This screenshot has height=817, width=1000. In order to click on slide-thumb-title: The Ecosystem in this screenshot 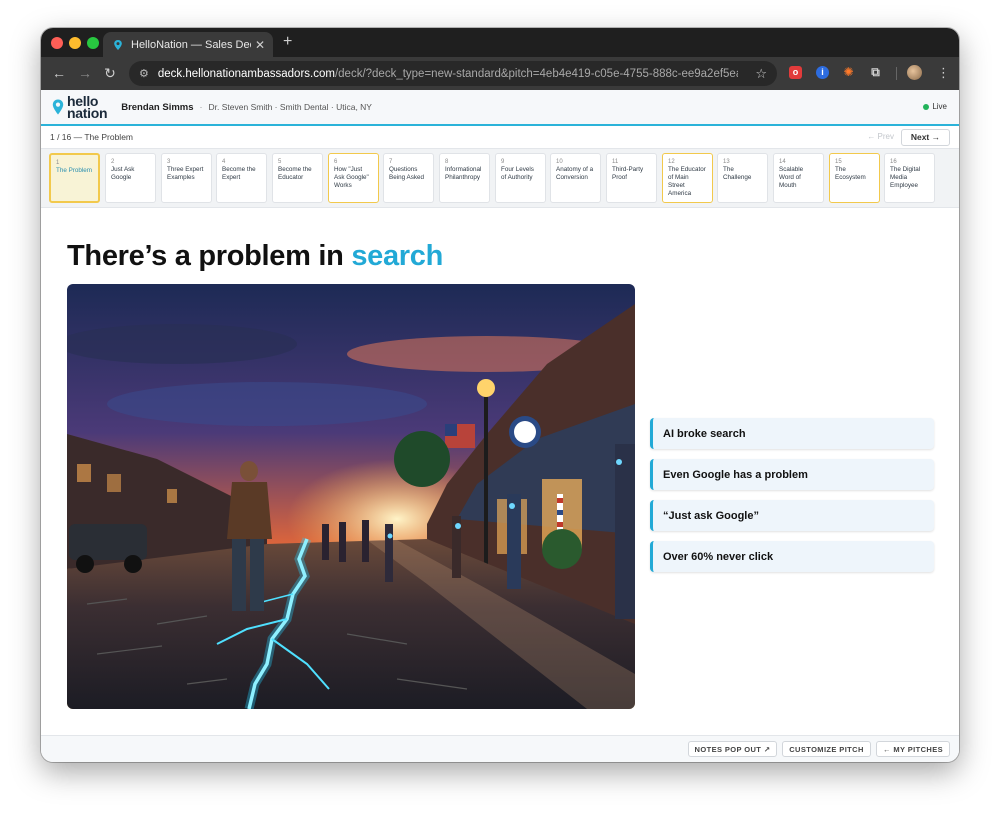, I will do `click(850, 173)`.